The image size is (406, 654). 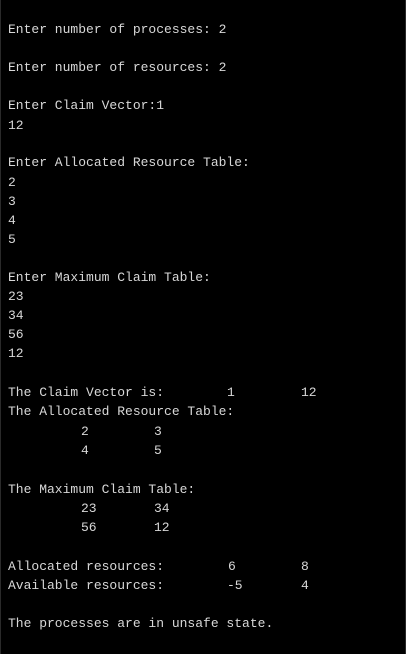 I want to click on allocated-resources-value-1: 6, so click(x=232, y=566).